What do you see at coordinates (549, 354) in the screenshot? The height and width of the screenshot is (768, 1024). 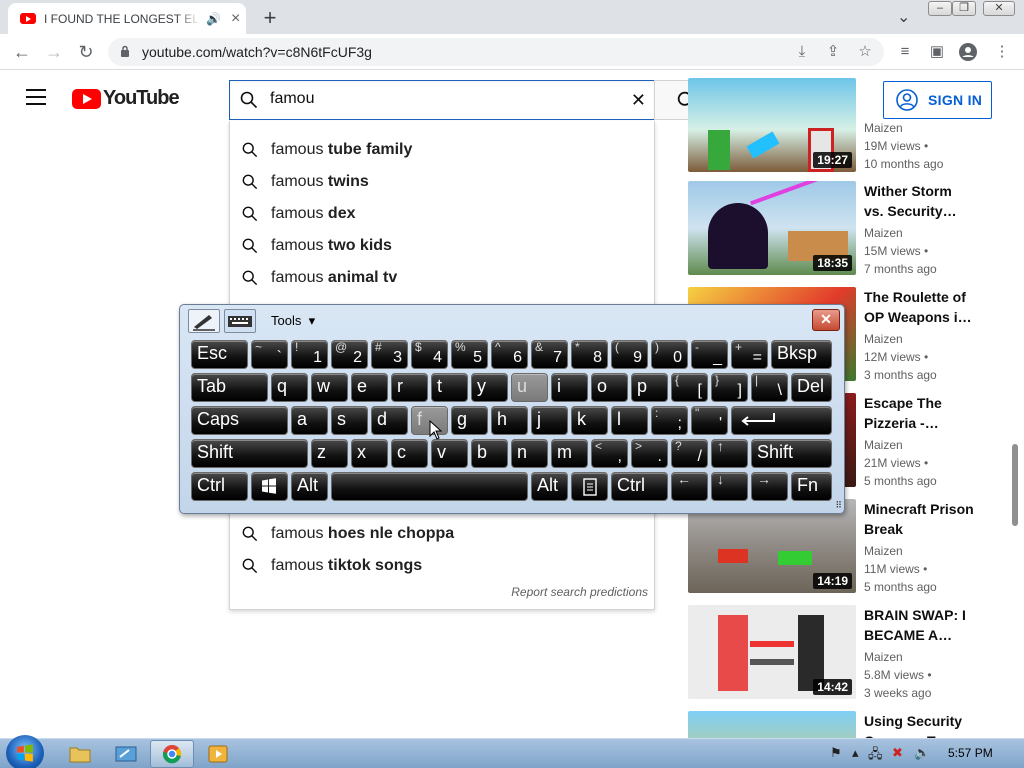 I see `key-7: & 7` at bounding box center [549, 354].